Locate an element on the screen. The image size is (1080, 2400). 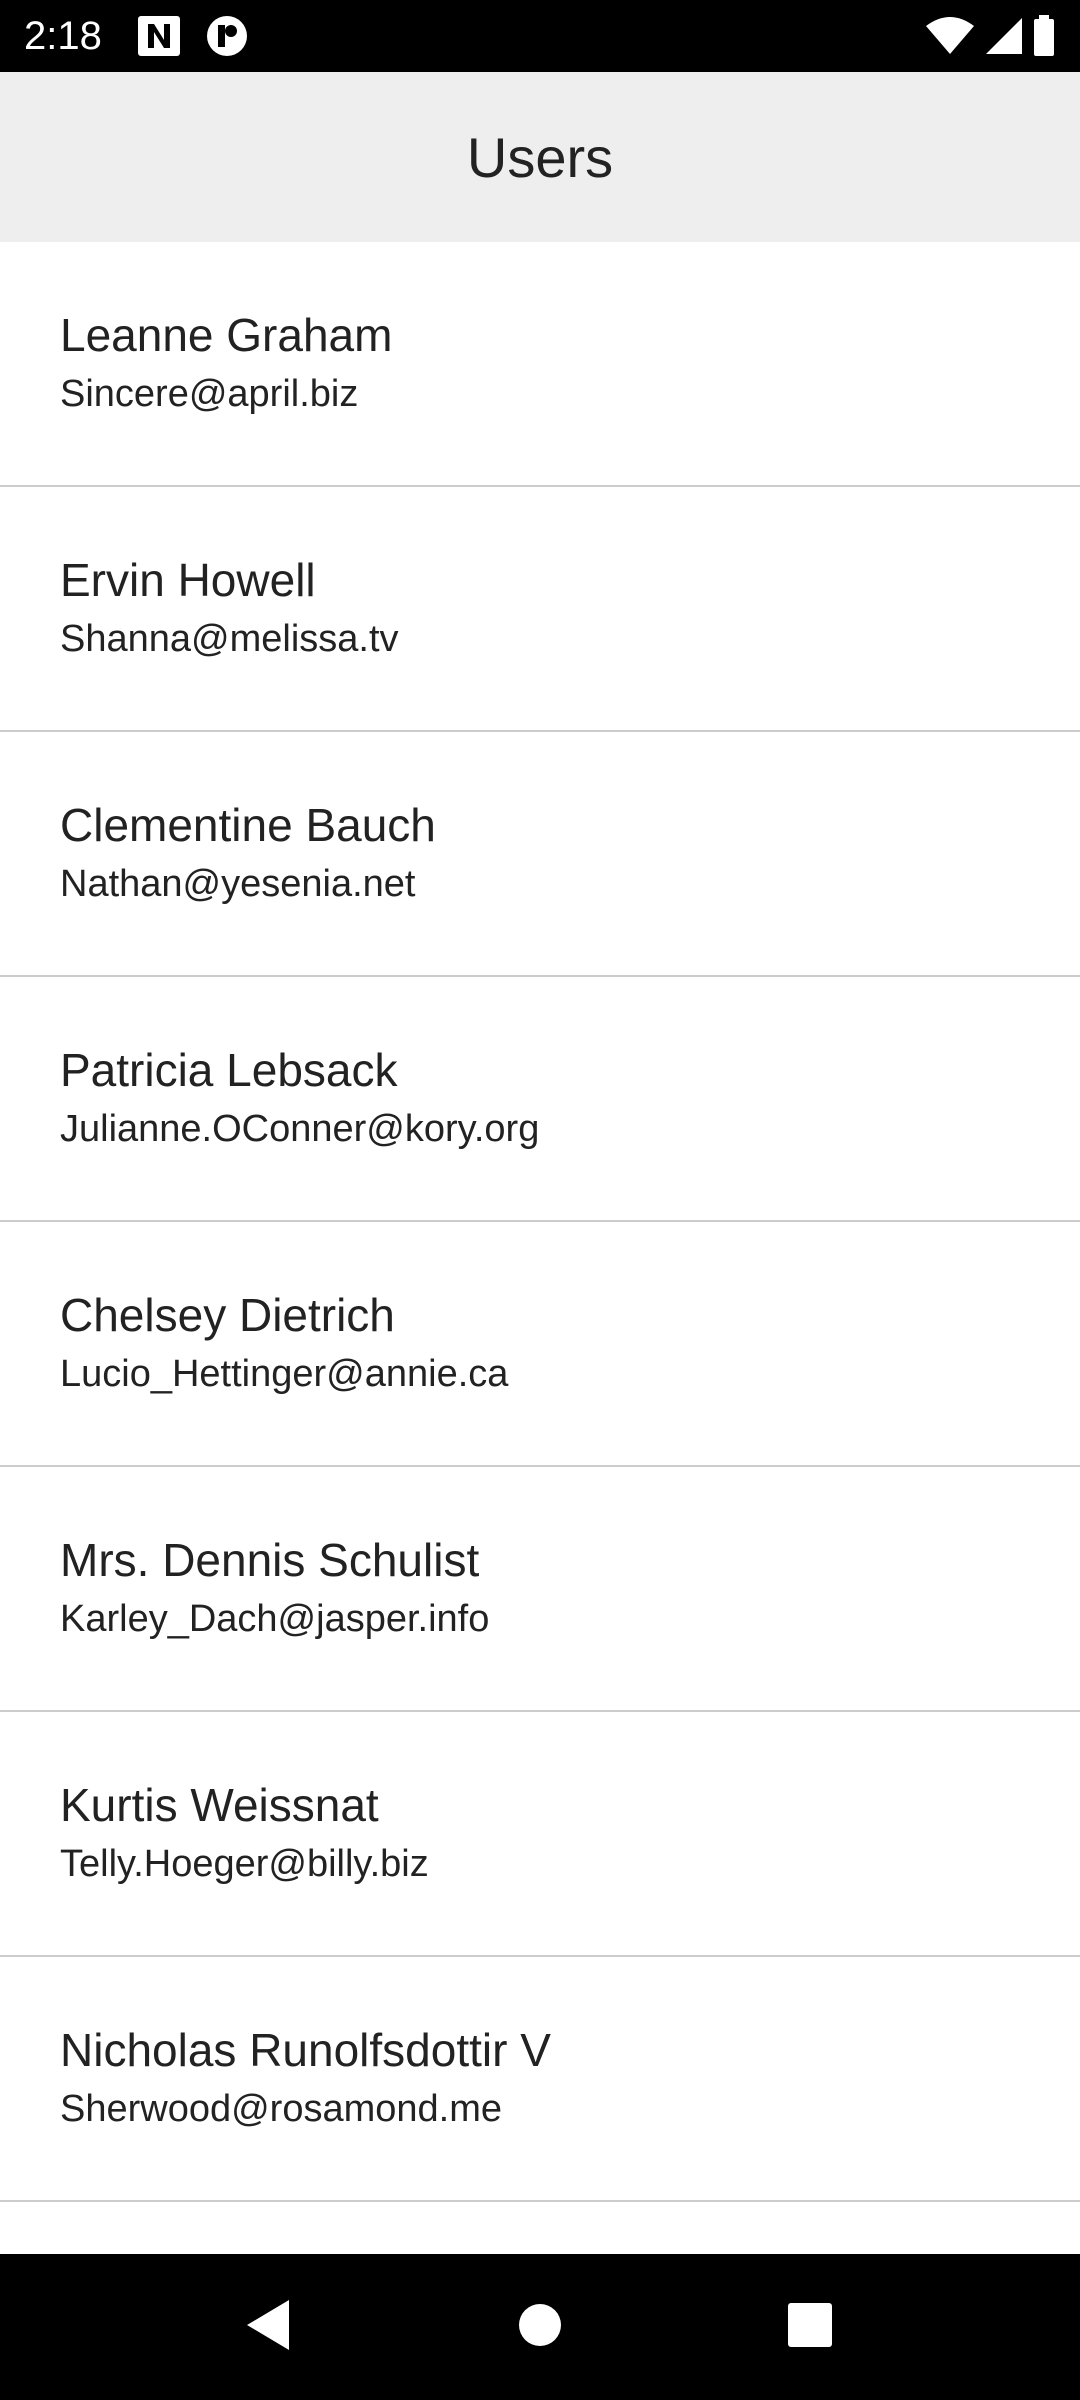
user-name: Patricia Lebsack is located at coordinates (229, 1069).